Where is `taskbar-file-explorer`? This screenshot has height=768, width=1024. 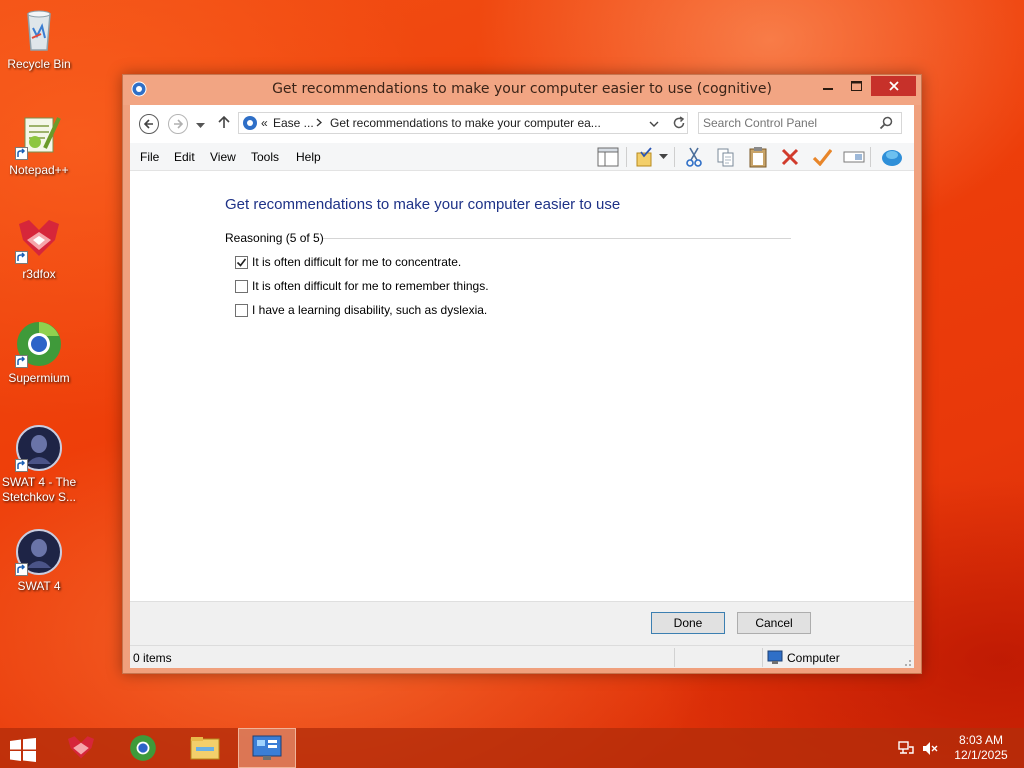 taskbar-file-explorer is located at coordinates (205, 748).